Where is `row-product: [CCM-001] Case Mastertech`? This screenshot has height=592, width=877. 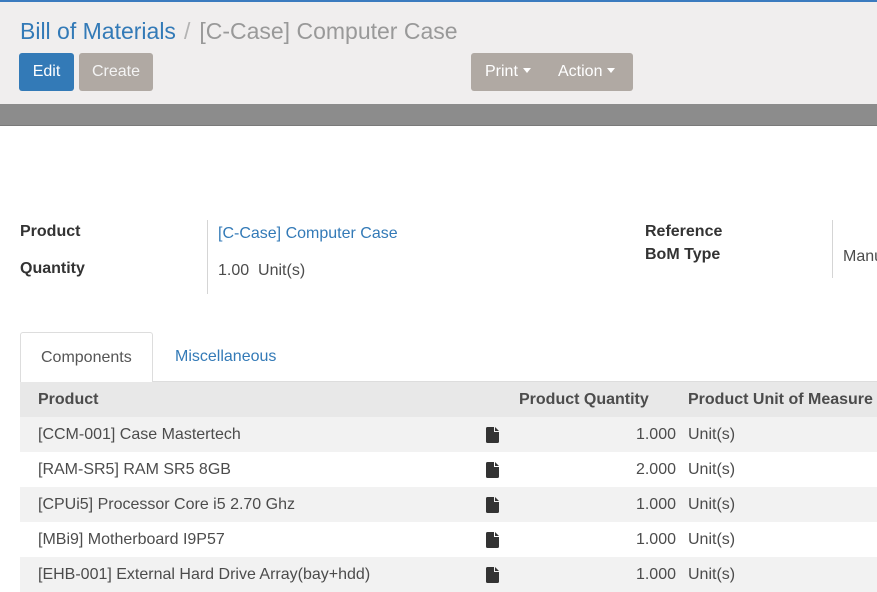
row-product: [CCM-001] Case Mastertech is located at coordinates (139, 434).